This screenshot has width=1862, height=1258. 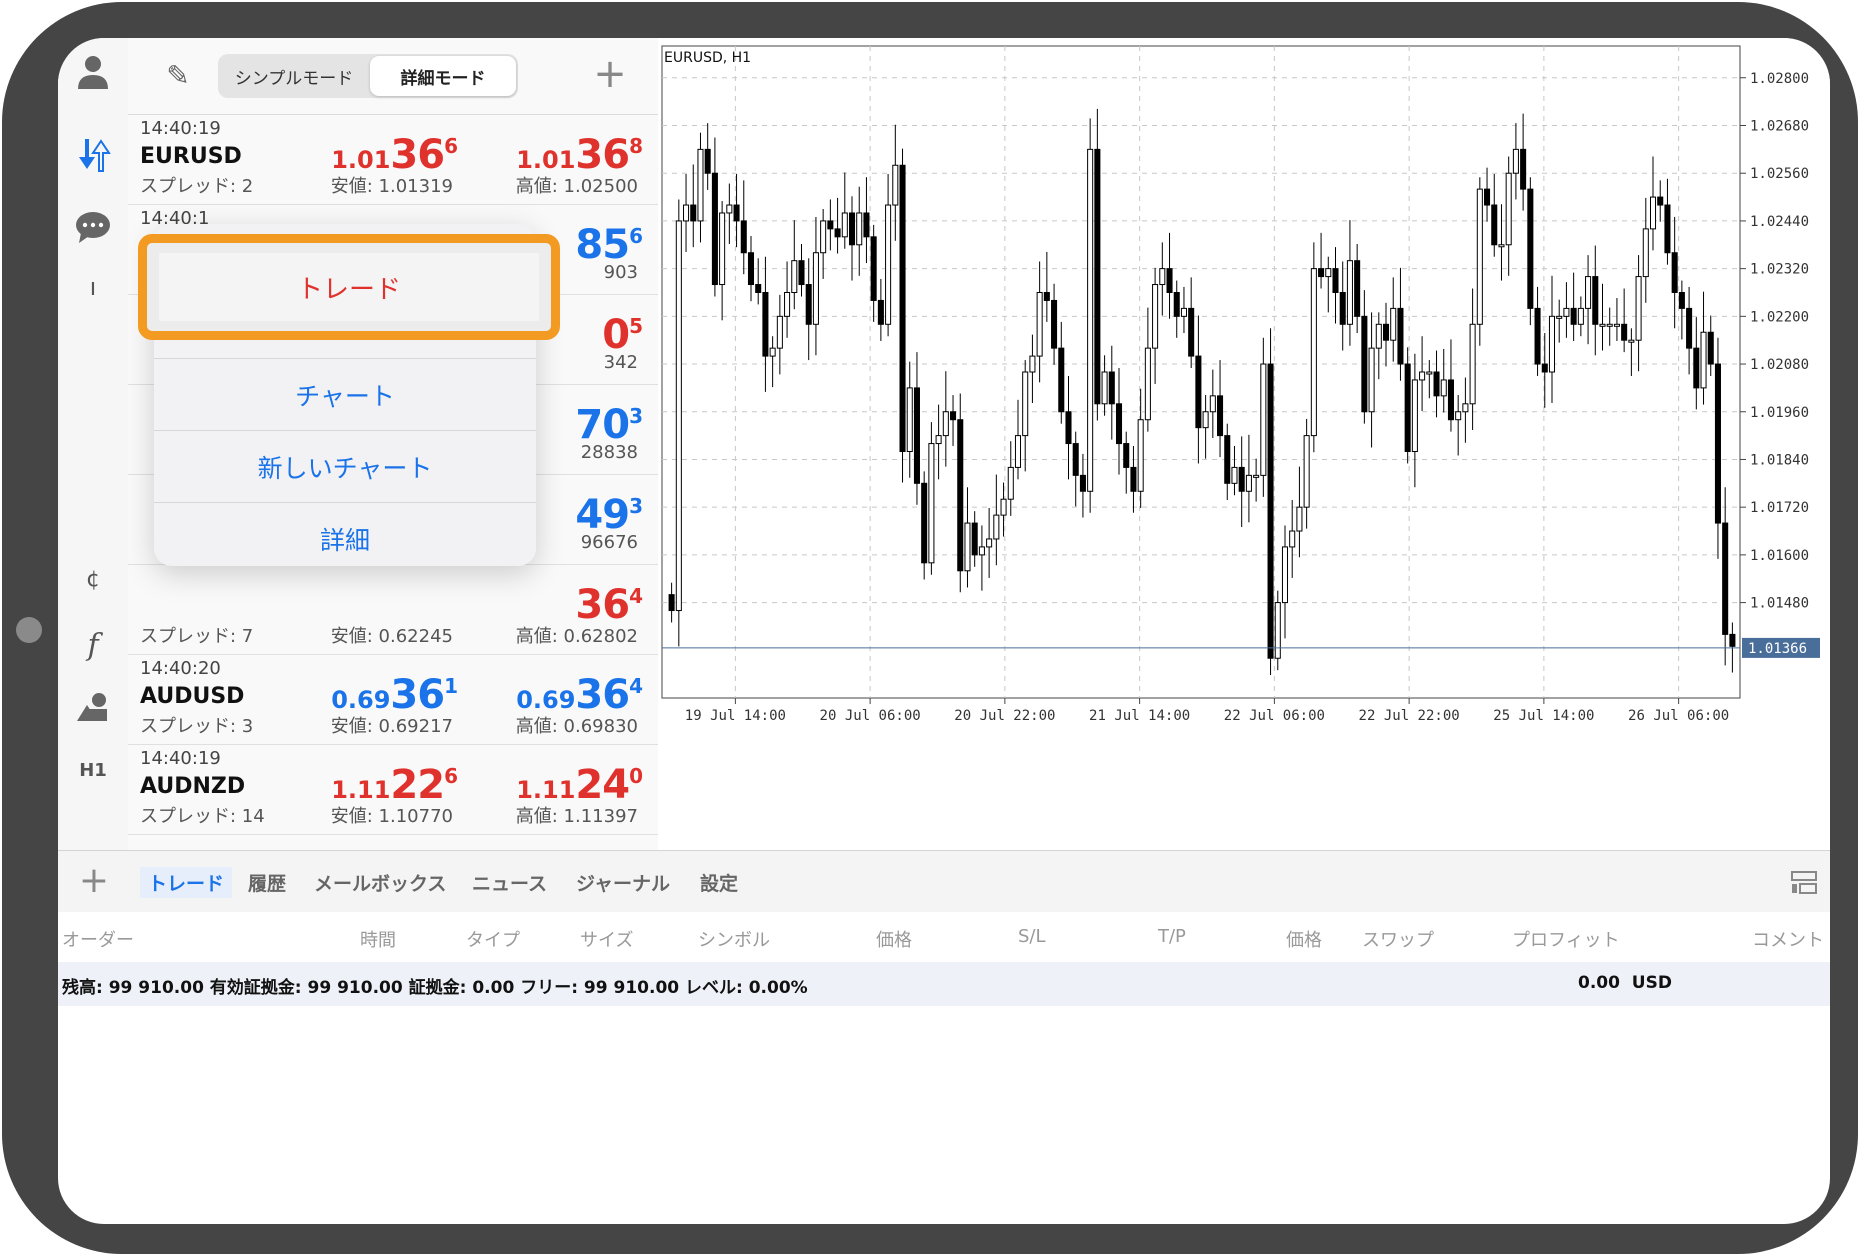 What do you see at coordinates (93, 579) in the screenshot?
I see `trade-icon: ¢` at bounding box center [93, 579].